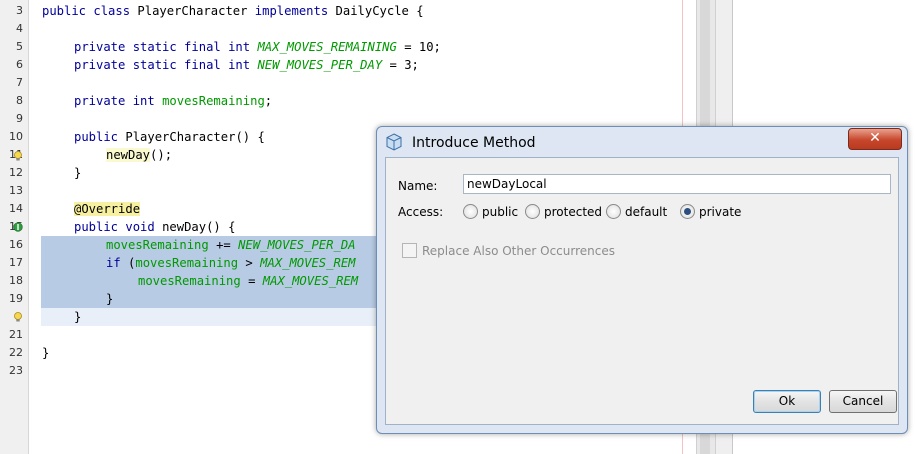  I want to click on line-number: 18, so click(16, 280).